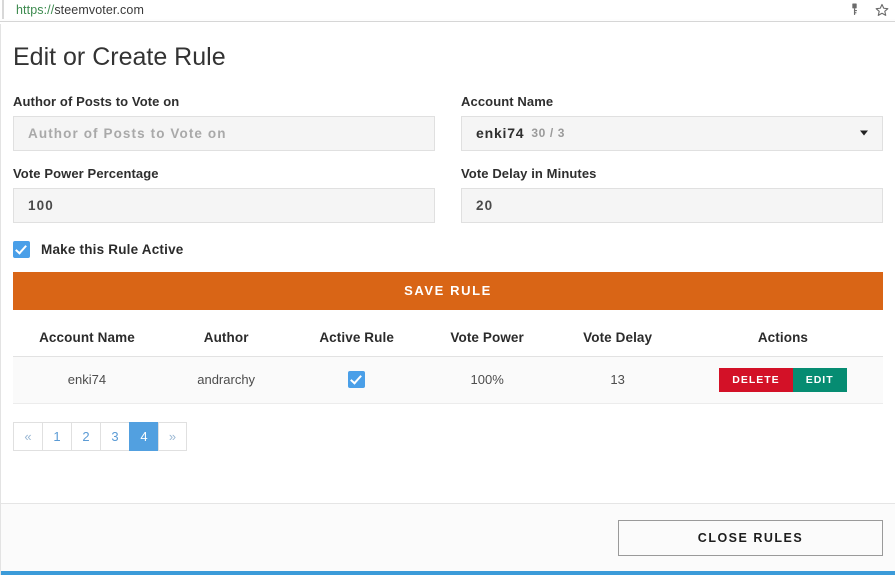 This screenshot has width=895, height=575. I want to click on pagination-page-2: 2, so click(85, 436).